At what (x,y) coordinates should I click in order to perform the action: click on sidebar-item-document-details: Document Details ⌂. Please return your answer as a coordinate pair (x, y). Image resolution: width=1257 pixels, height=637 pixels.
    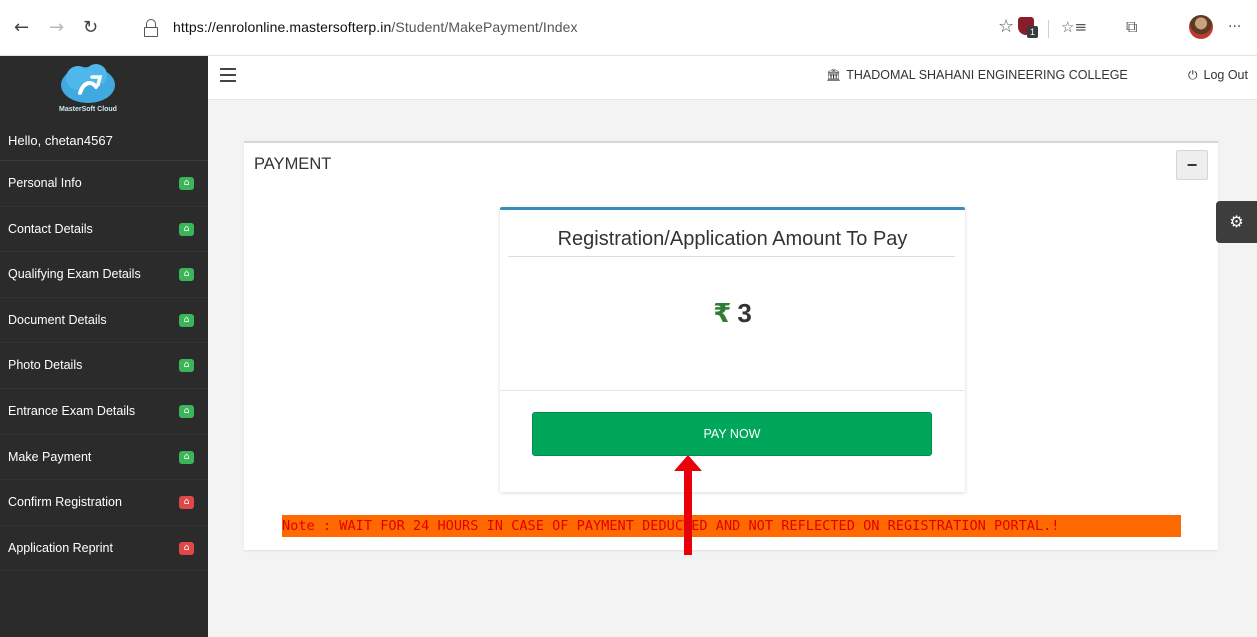
    Looking at the image, I should click on (104, 321).